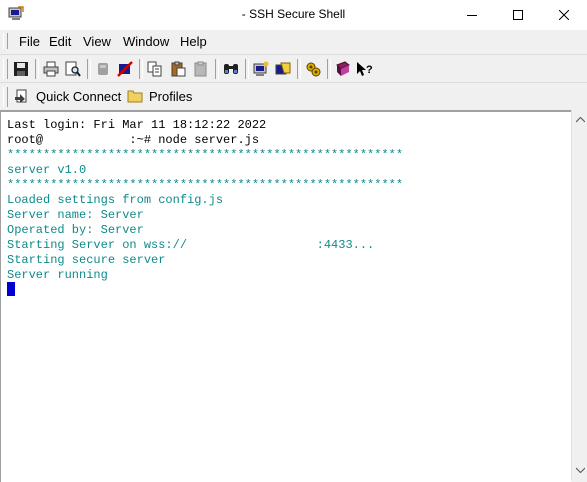 This screenshot has height=482, width=587. I want to click on minimize-icon, so click(472, 15).